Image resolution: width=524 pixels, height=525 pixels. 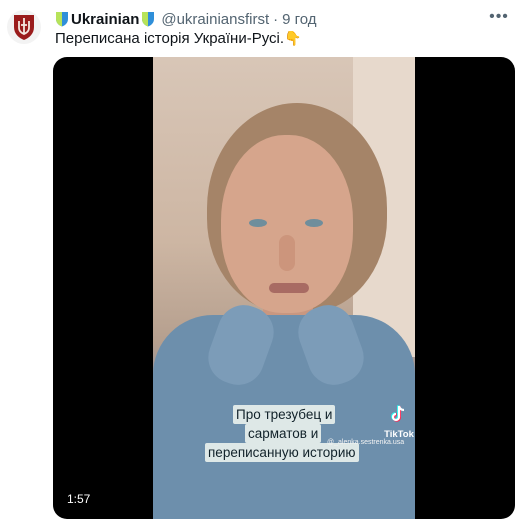 What do you see at coordinates (299, 19) in the screenshot?
I see `tweet-timestamp: 9 год` at bounding box center [299, 19].